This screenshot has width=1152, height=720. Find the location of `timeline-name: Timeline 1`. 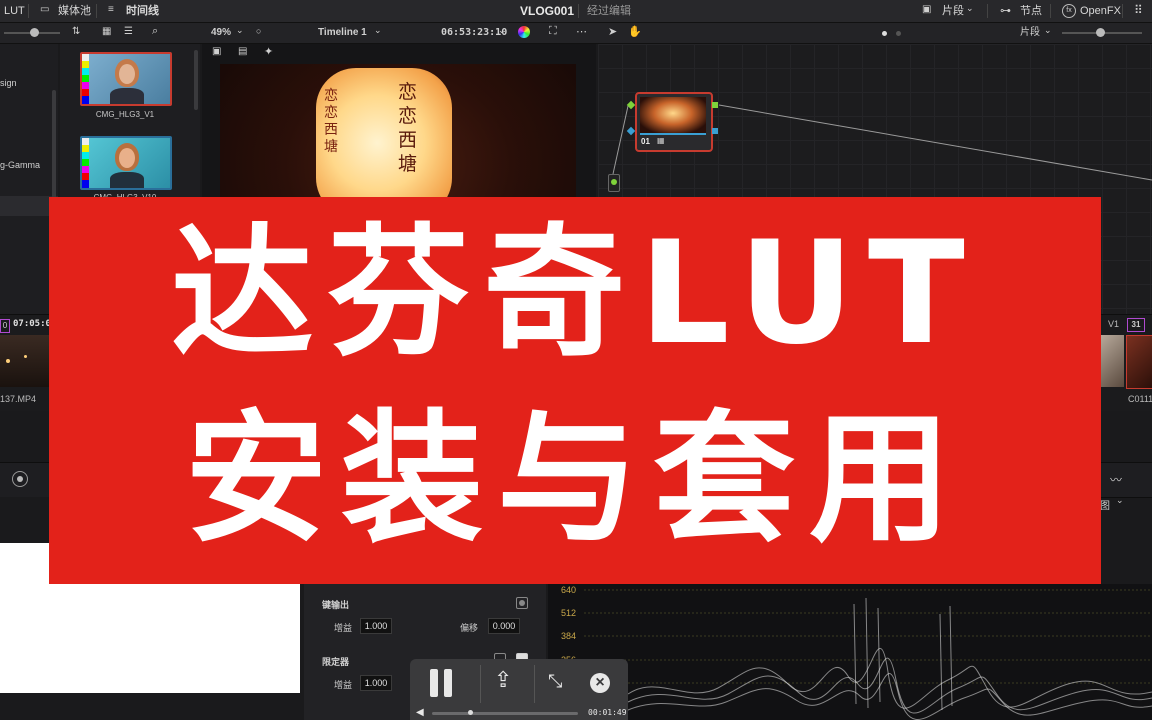

timeline-name: Timeline 1 is located at coordinates (342, 33).